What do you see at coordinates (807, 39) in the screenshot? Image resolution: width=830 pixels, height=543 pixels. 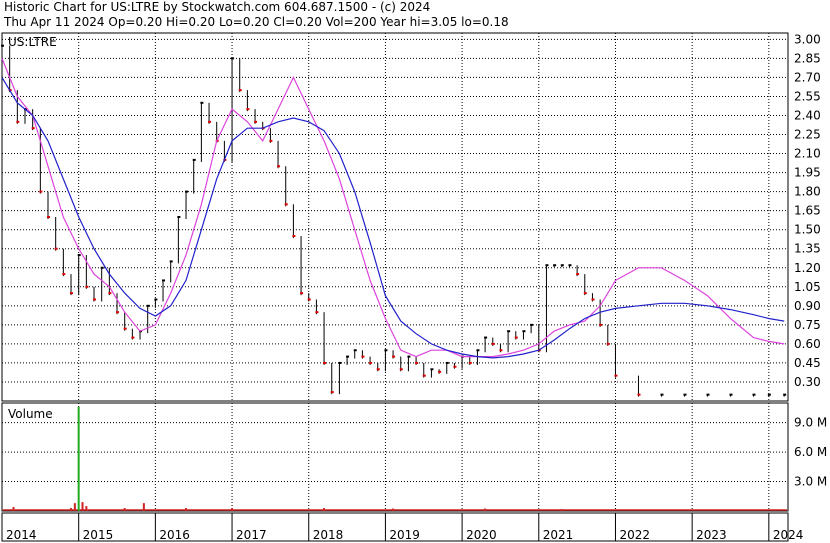 I see `price-y-tick-label: 3.00` at bounding box center [807, 39].